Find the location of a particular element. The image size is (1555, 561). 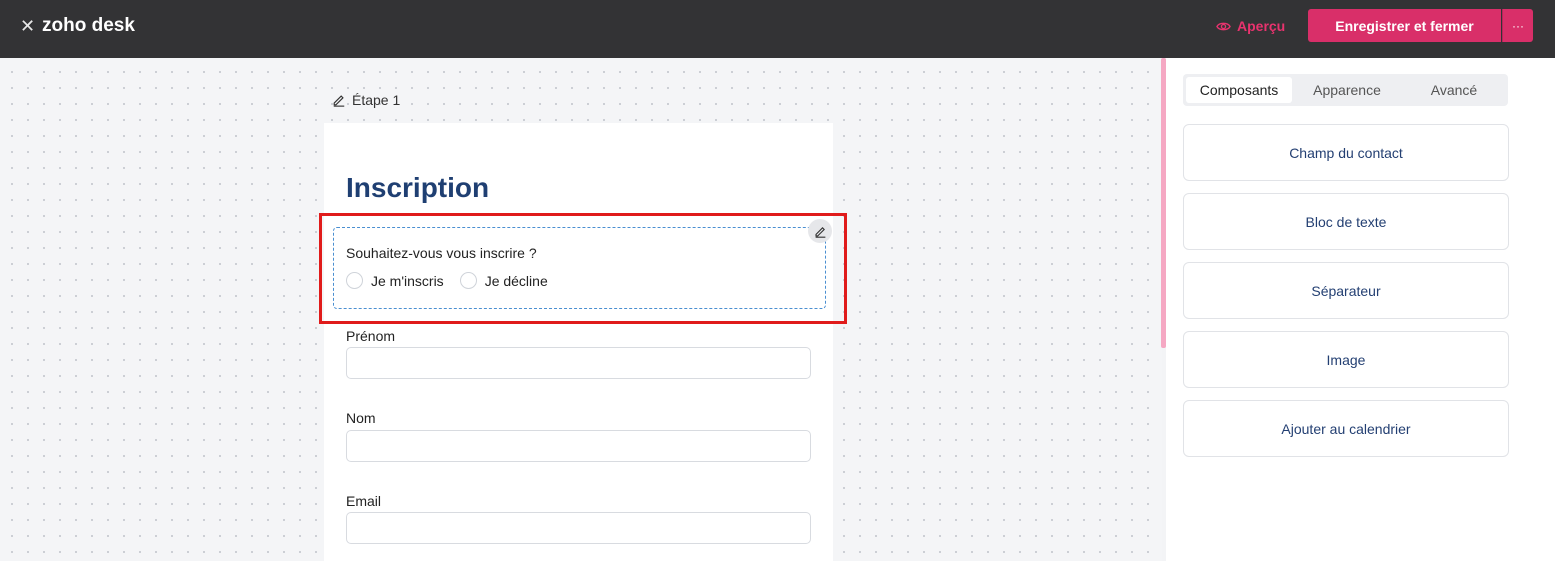

component-add-to-calendar: Ajouter au calendrier is located at coordinates (1346, 428).